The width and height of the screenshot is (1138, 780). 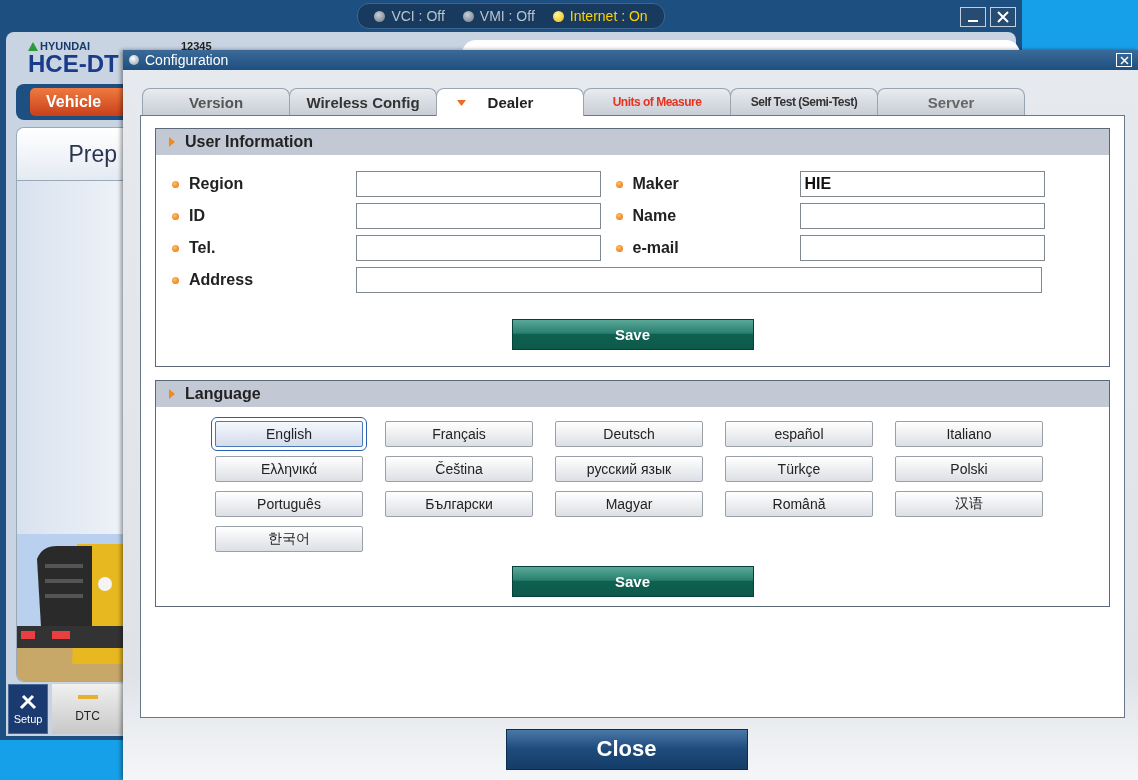 I want to click on input-field: HIE, so click(x=922, y=184).